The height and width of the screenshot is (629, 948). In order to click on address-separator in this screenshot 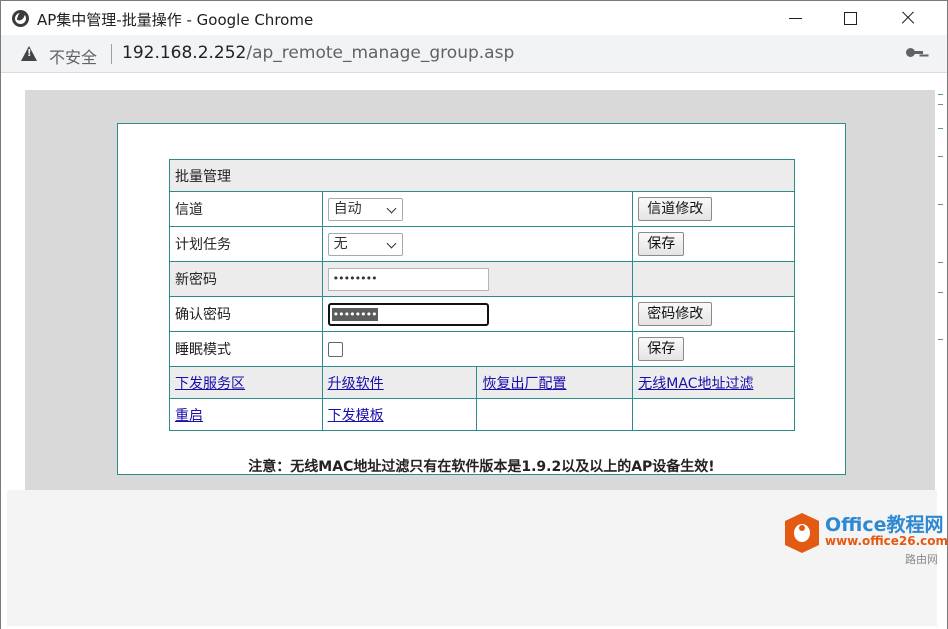, I will do `click(111, 54)`.